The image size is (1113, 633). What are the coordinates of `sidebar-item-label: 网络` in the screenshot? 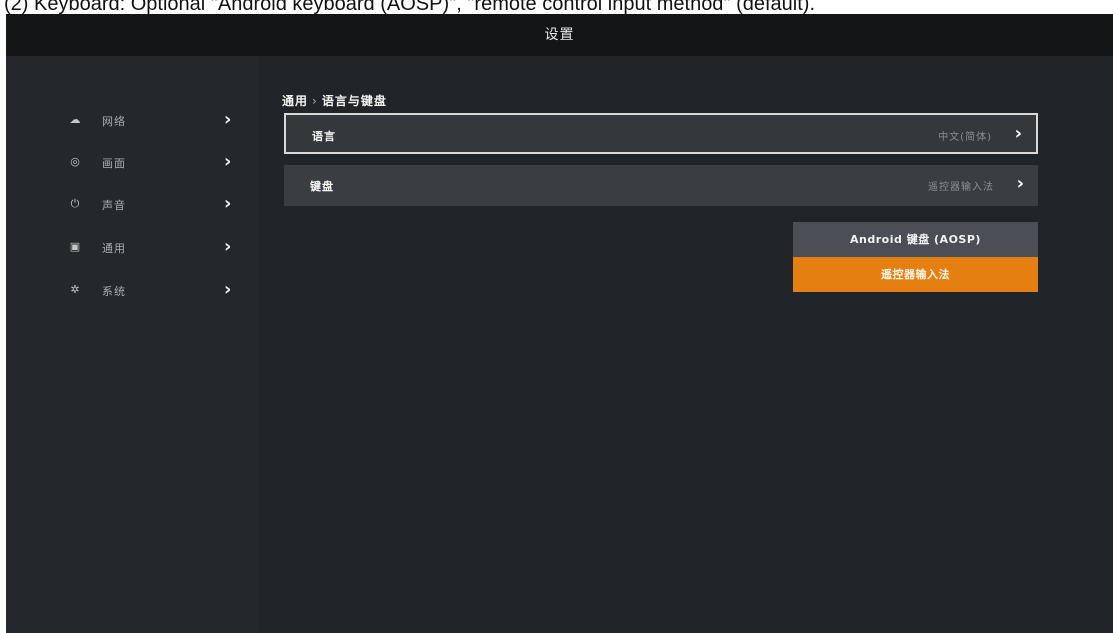 It's located at (114, 121).